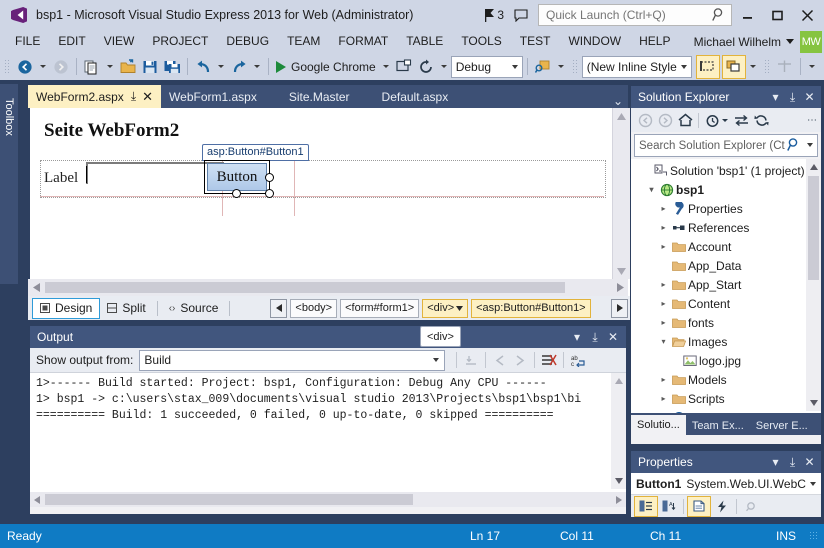 Image resolution: width=824 pixels, height=548 pixels. What do you see at coordinates (747, 15) in the screenshot?
I see `minimize-button` at bounding box center [747, 15].